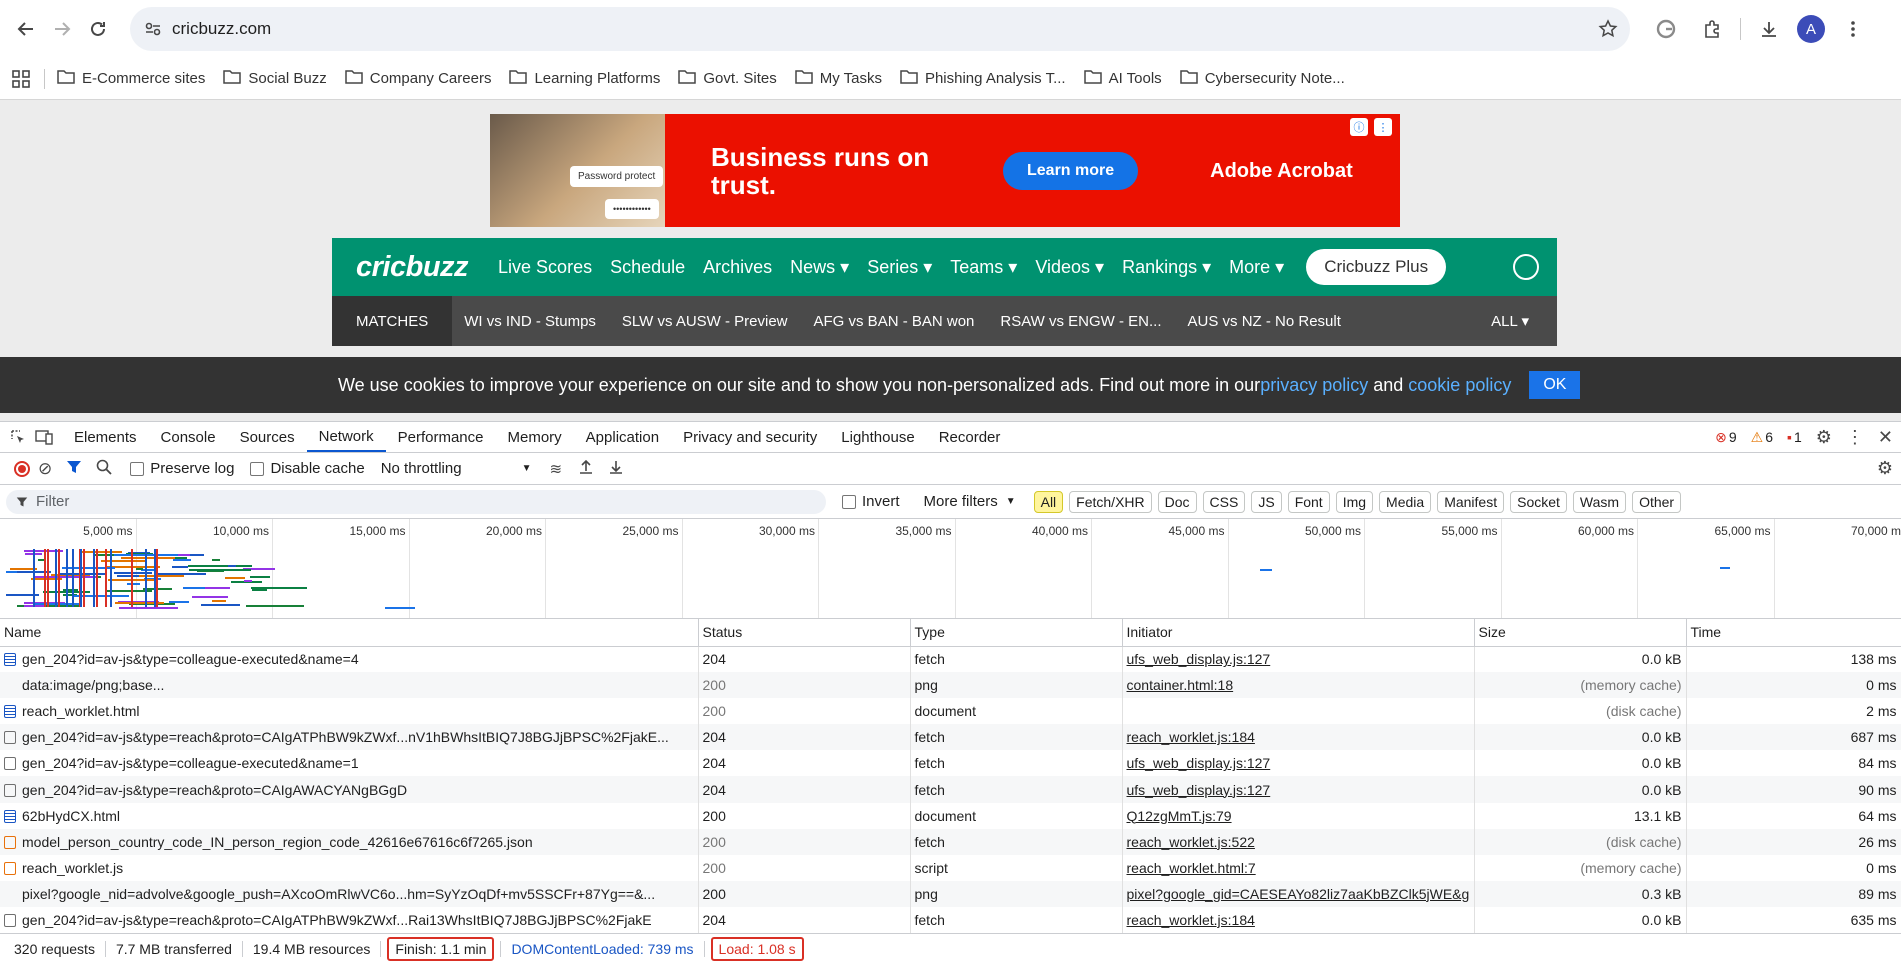 The image size is (1901, 970). What do you see at coordinates (622, 437) in the screenshot?
I see `devtools-tab-application: Application` at bounding box center [622, 437].